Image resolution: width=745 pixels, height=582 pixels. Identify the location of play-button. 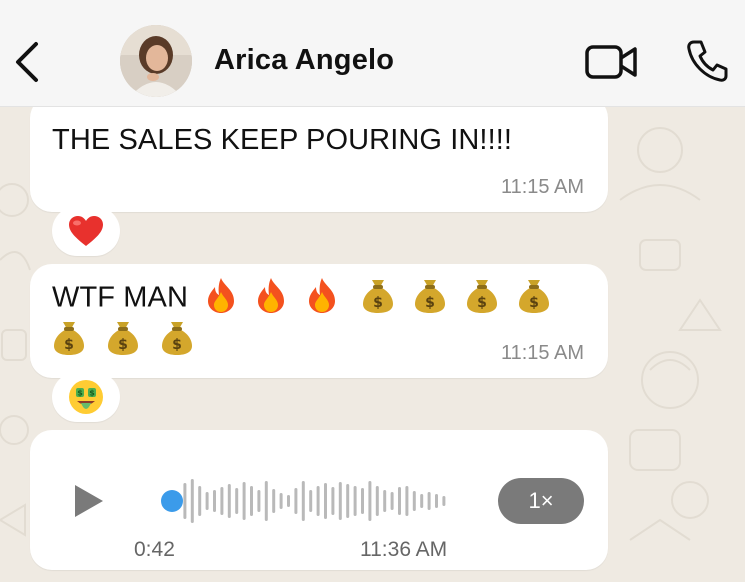
(89, 501).